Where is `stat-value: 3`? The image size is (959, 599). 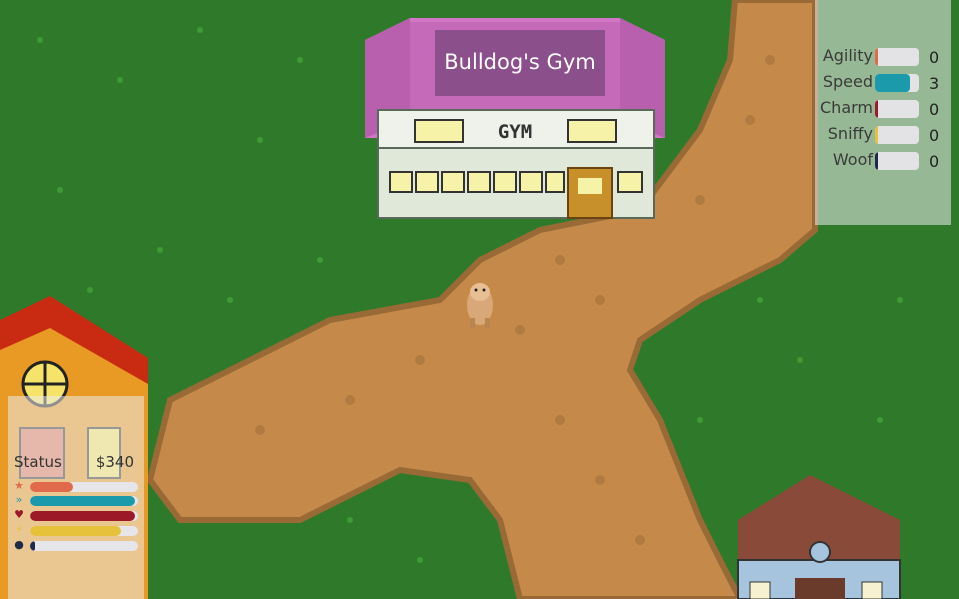 stat-value: 3 is located at coordinates (934, 83).